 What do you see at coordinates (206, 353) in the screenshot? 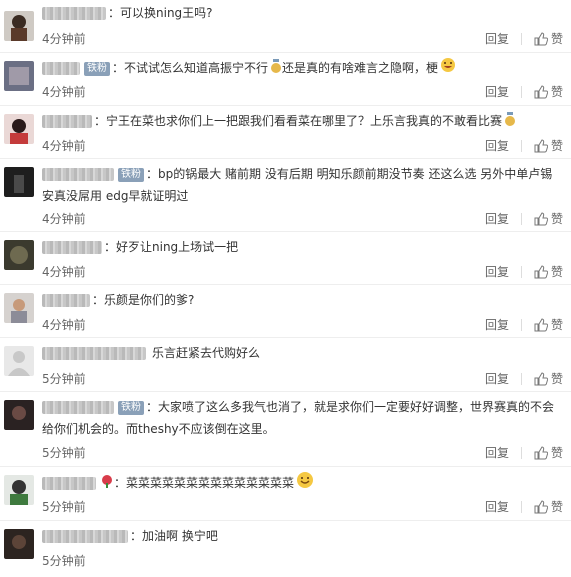
I see `comment-text: 乐言赶紧去代购好么` at bounding box center [206, 353].